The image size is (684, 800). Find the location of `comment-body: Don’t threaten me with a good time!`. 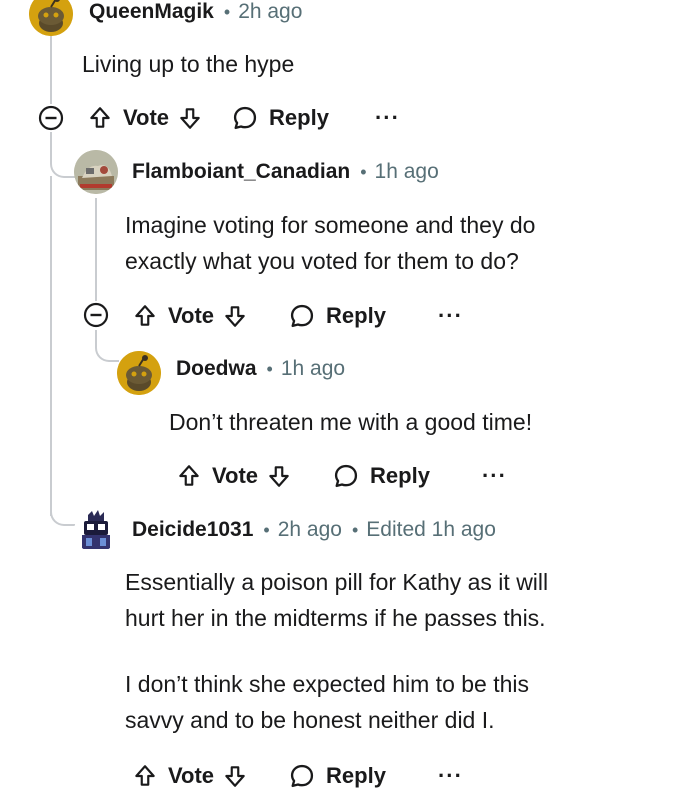

comment-body: Don’t threaten me with a good time! is located at coordinates (350, 422).